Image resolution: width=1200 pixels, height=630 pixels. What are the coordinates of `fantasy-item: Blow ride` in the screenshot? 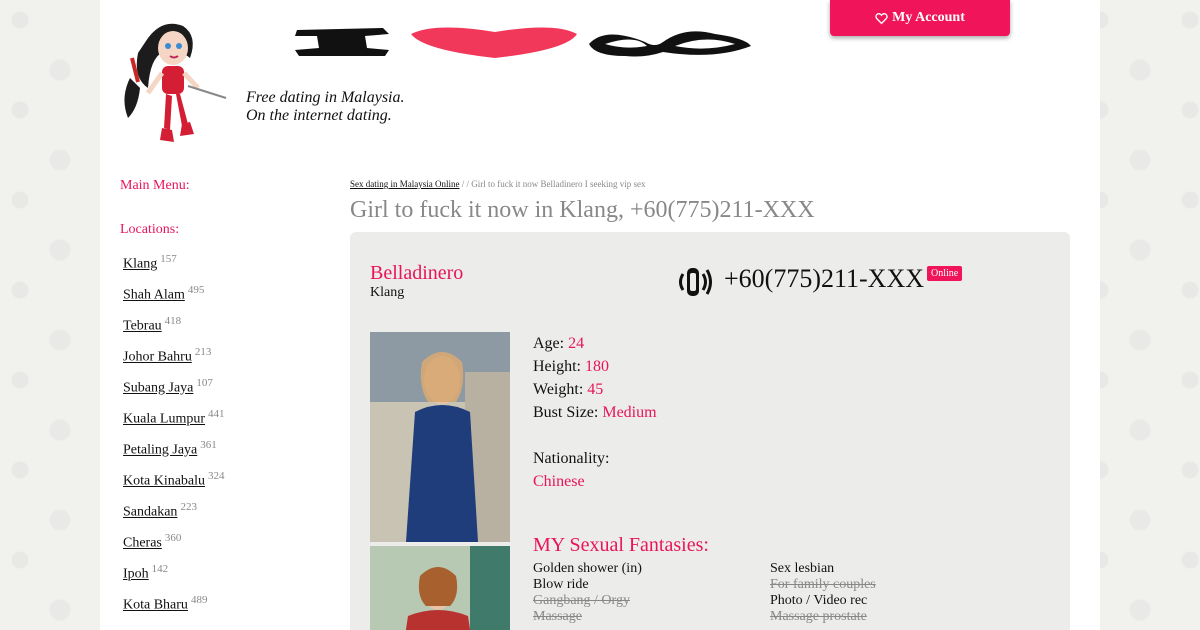 It's located at (561, 584).